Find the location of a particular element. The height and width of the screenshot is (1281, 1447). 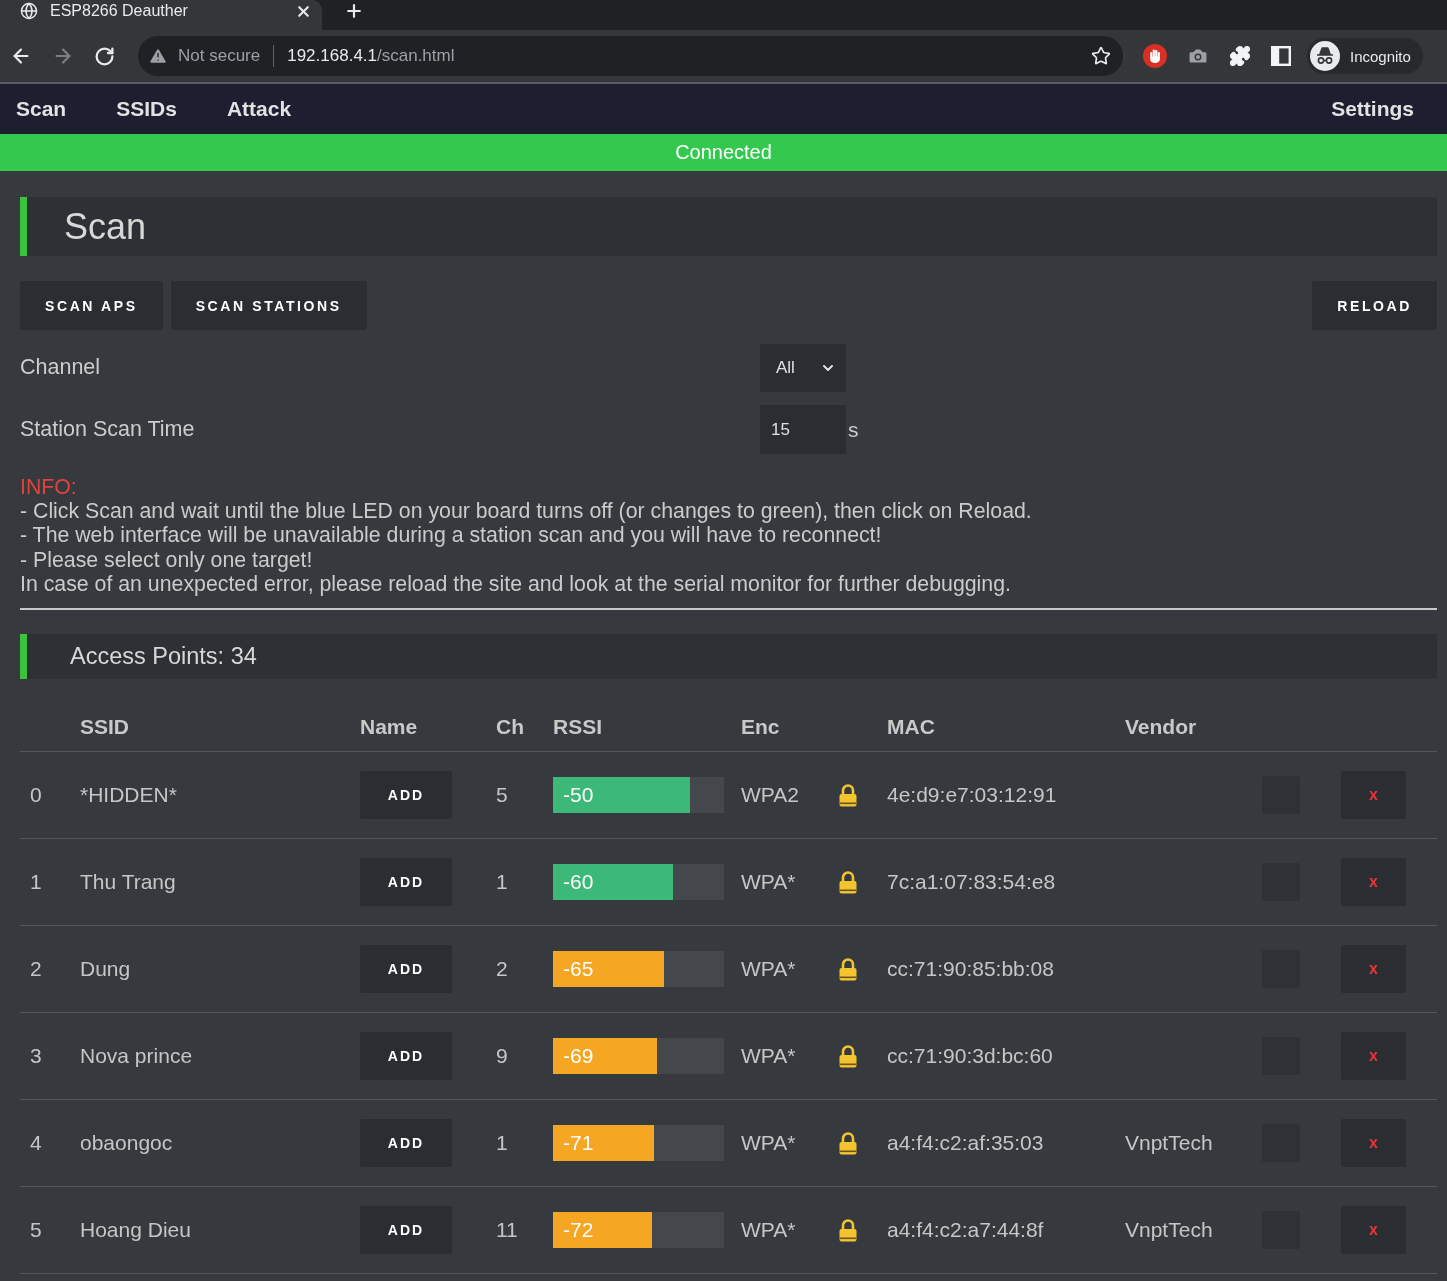

section-heading: Access Points: 34 is located at coordinates (728, 656).